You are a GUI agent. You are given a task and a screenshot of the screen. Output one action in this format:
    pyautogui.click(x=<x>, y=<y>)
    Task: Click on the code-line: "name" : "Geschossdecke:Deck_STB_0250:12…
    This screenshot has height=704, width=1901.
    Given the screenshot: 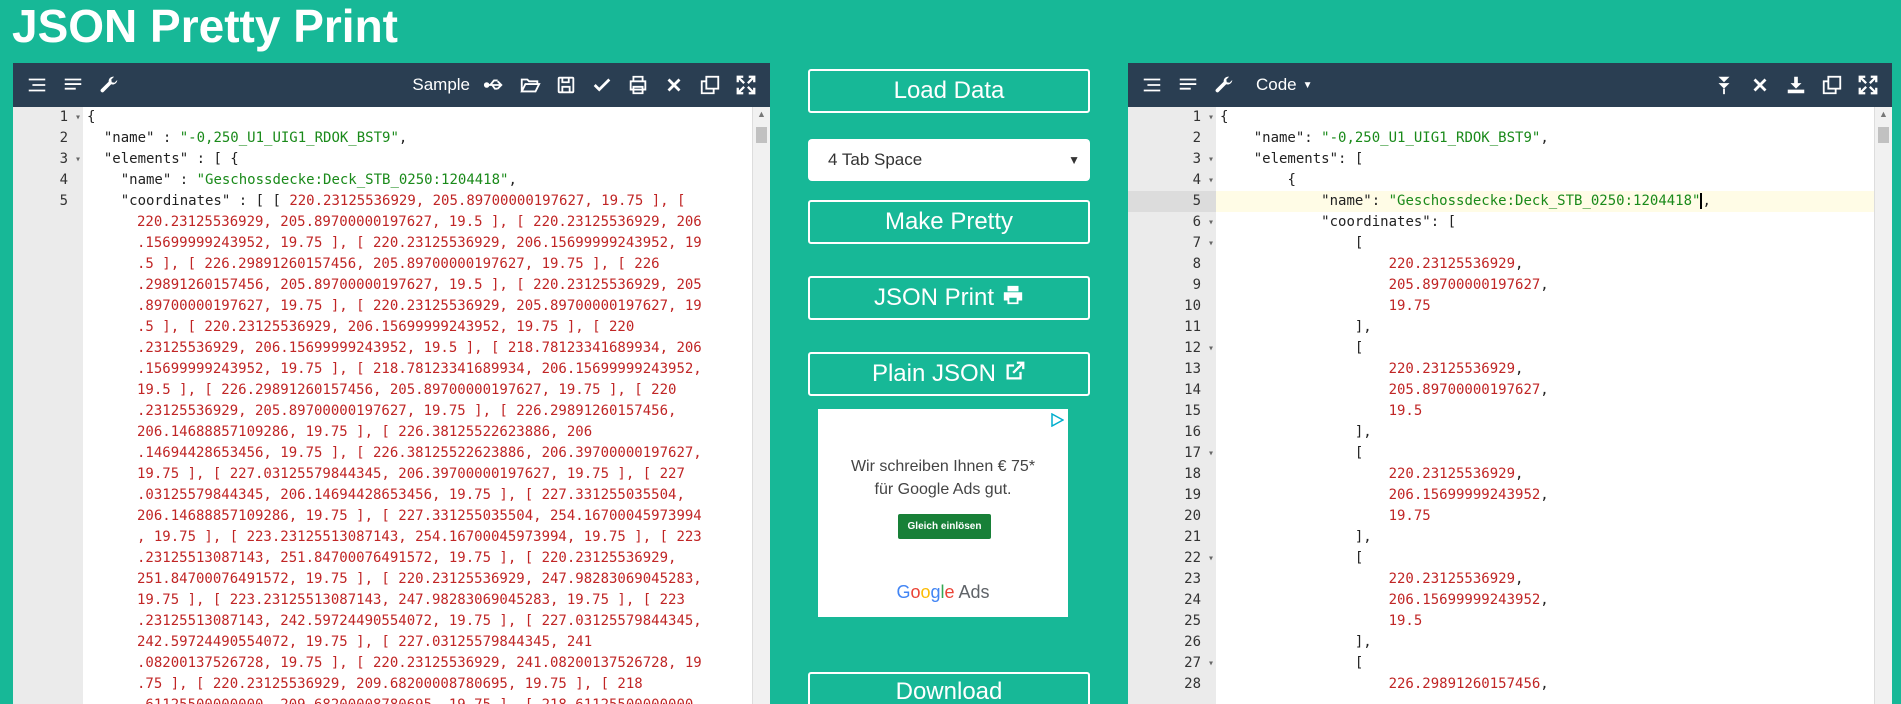 What is the action you would take?
    pyautogui.click(x=426, y=180)
    